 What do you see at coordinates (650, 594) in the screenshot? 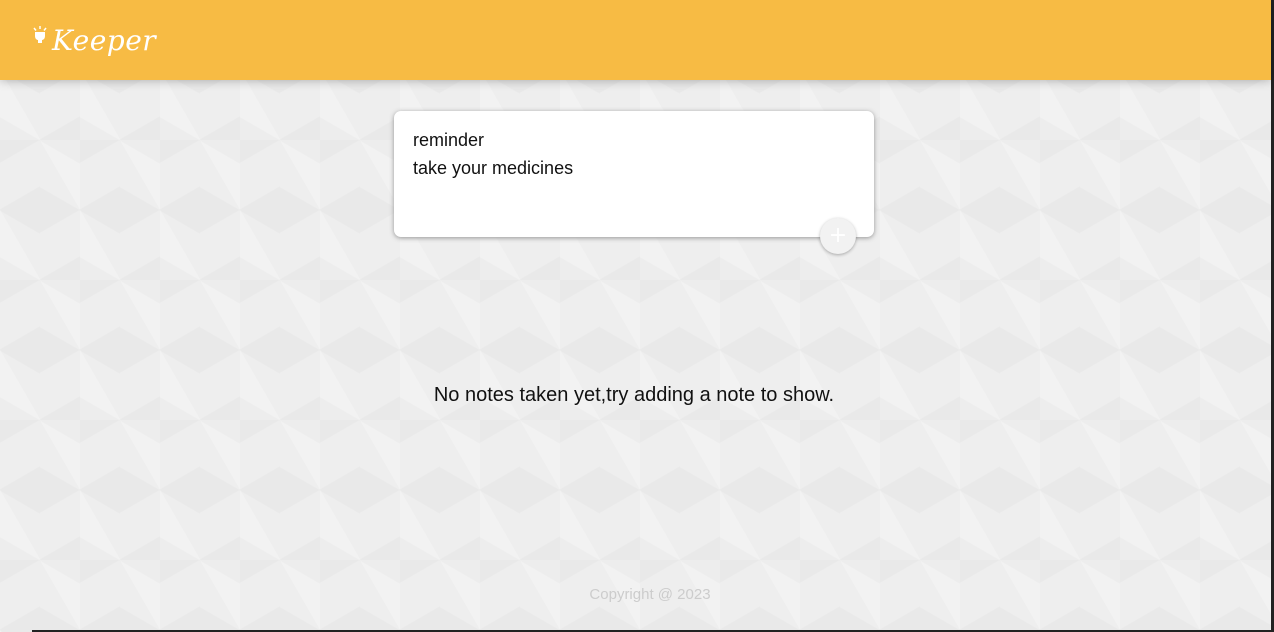
I see `copyright-text: Copyright @ 2023` at bounding box center [650, 594].